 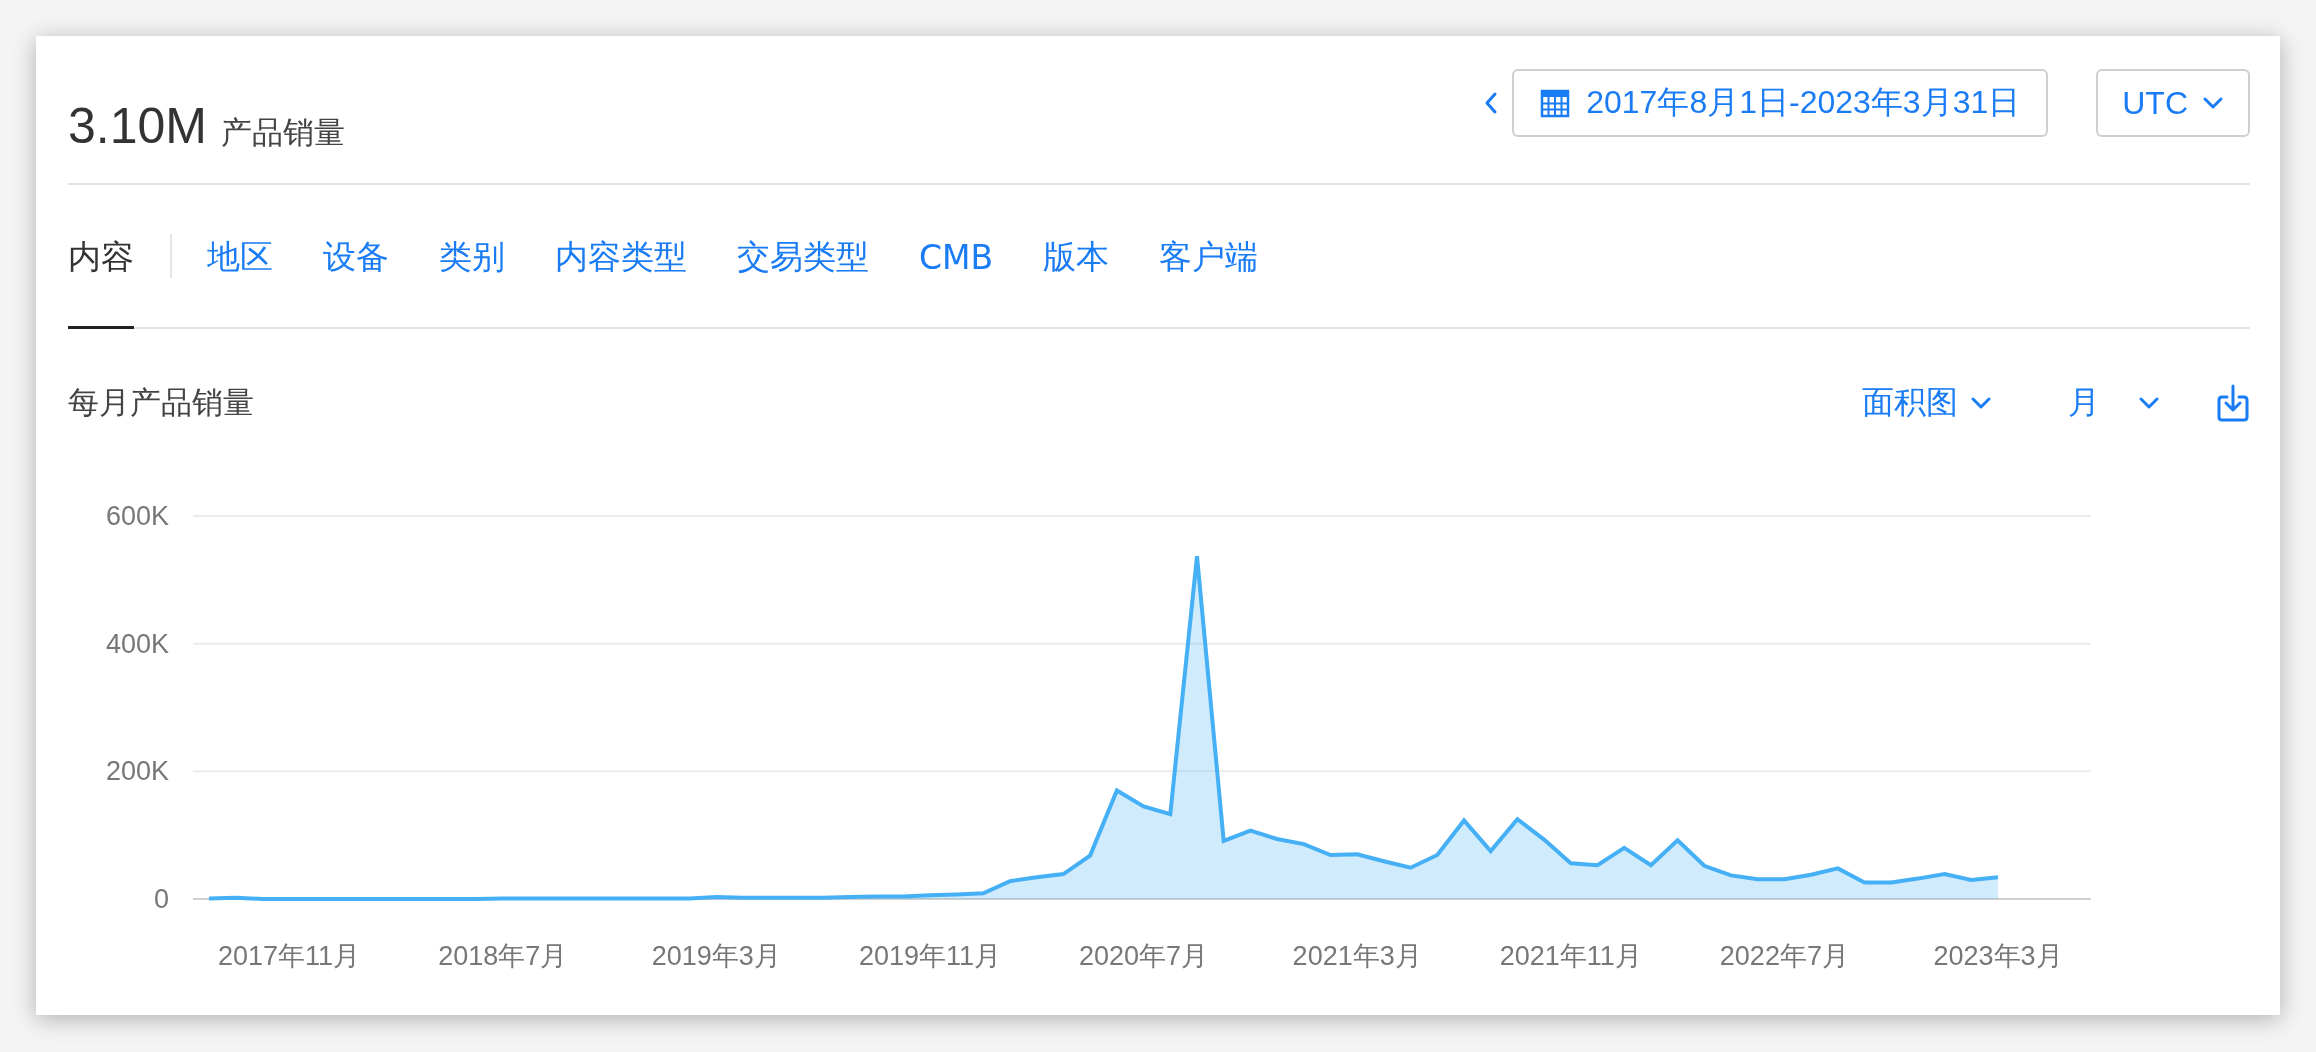 What do you see at coordinates (621, 257) in the screenshot?
I see `tab: 内容类型` at bounding box center [621, 257].